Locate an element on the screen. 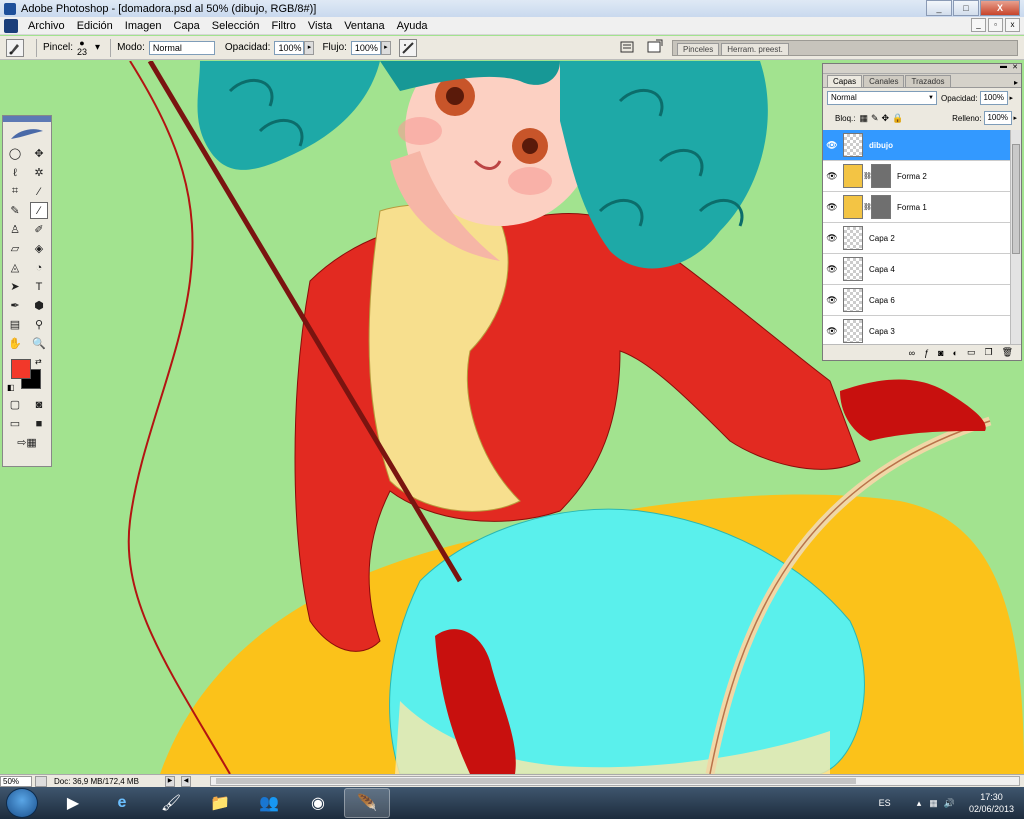 This screenshot has width=1024, height=819. doc-close-button: x is located at coordinates (1012, 25).